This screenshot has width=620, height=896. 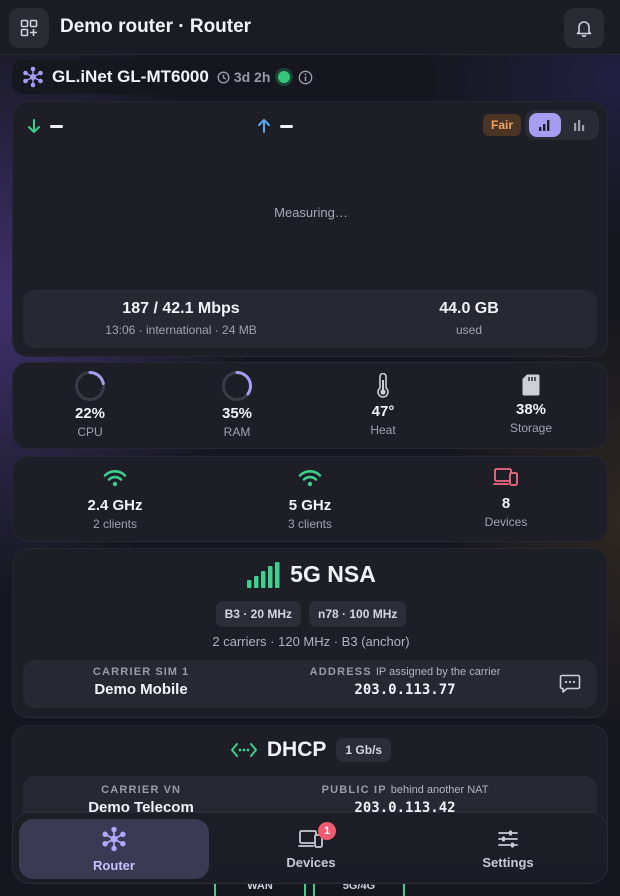 I want to click on connection-quality-badge: Fair, so click(x=502, y=125).